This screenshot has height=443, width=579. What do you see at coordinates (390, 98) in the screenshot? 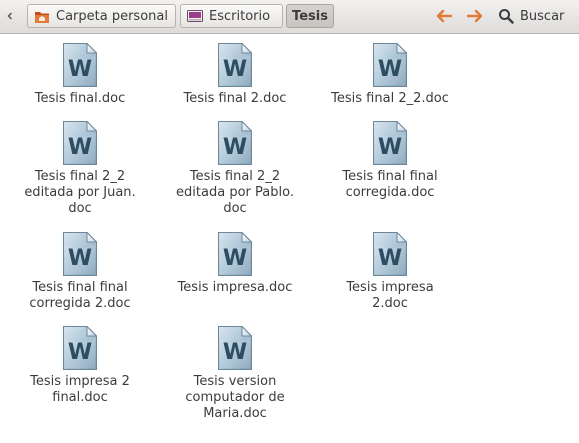
I see `file-name: Tesis final 2_2.doc` at bounding box center [390, 98].